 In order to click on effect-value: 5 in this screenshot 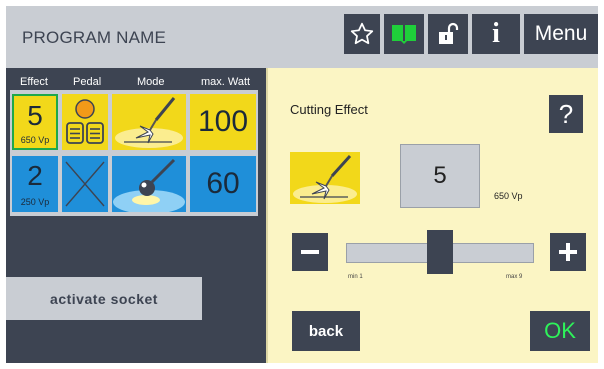, I will do `click(35, 115)`.